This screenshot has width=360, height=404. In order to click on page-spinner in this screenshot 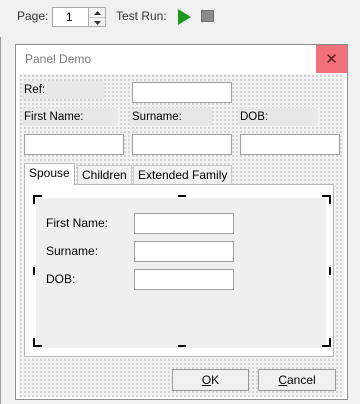, I will do `click(97, 17)`.